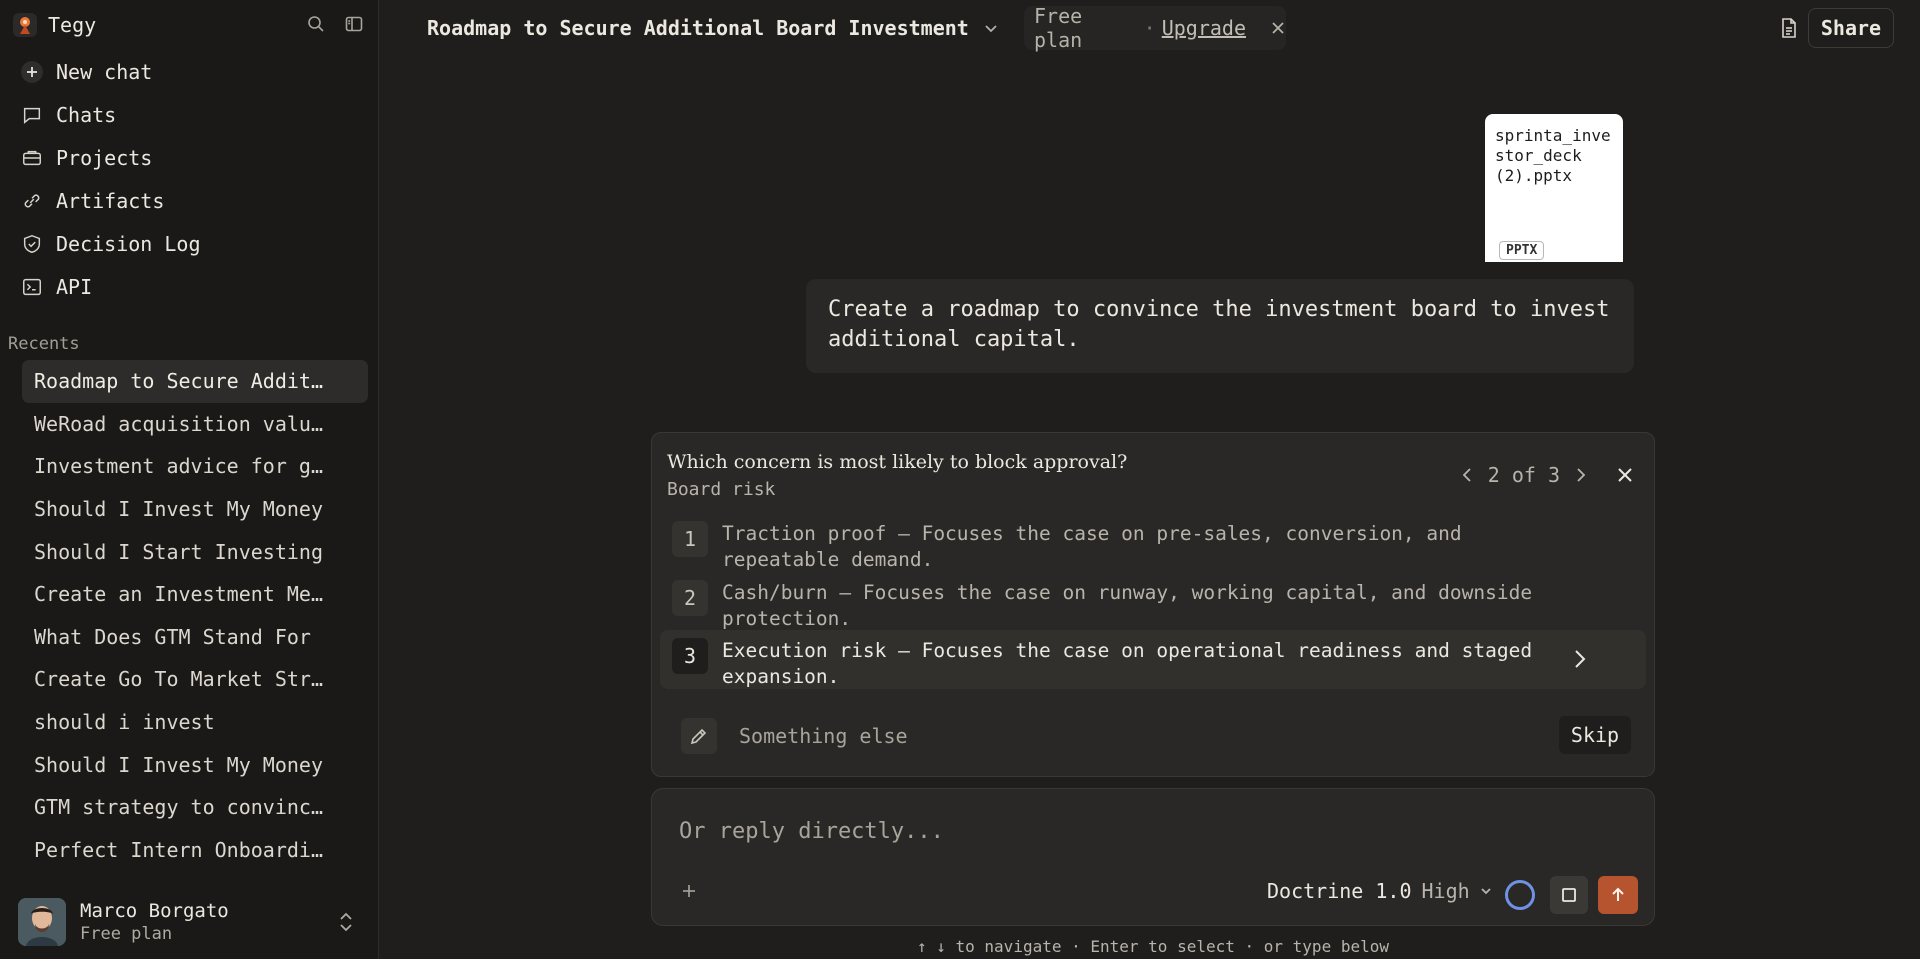 The image size is (1920, 959). Describe the element at coordinates (690, 597) in the screenshot. I see `option-number: 2` at that location.